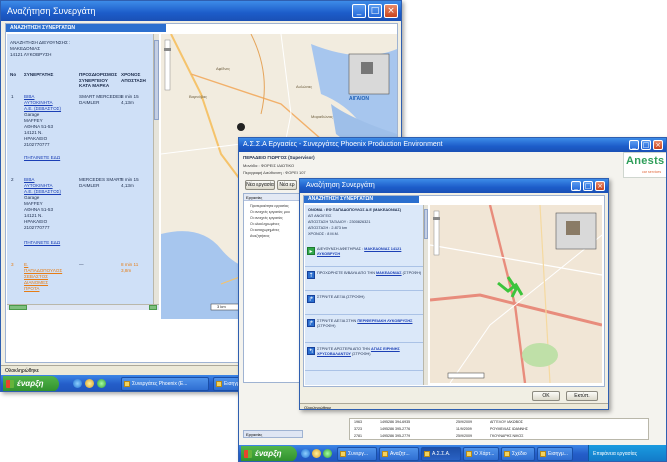 Image resolution: width=667 pixels, height=462 pixels. What do you see at coordinates (223, 68) in the screenshot?
I see `map-place-label: Αφίδνες` at bounding box center [223, 68].